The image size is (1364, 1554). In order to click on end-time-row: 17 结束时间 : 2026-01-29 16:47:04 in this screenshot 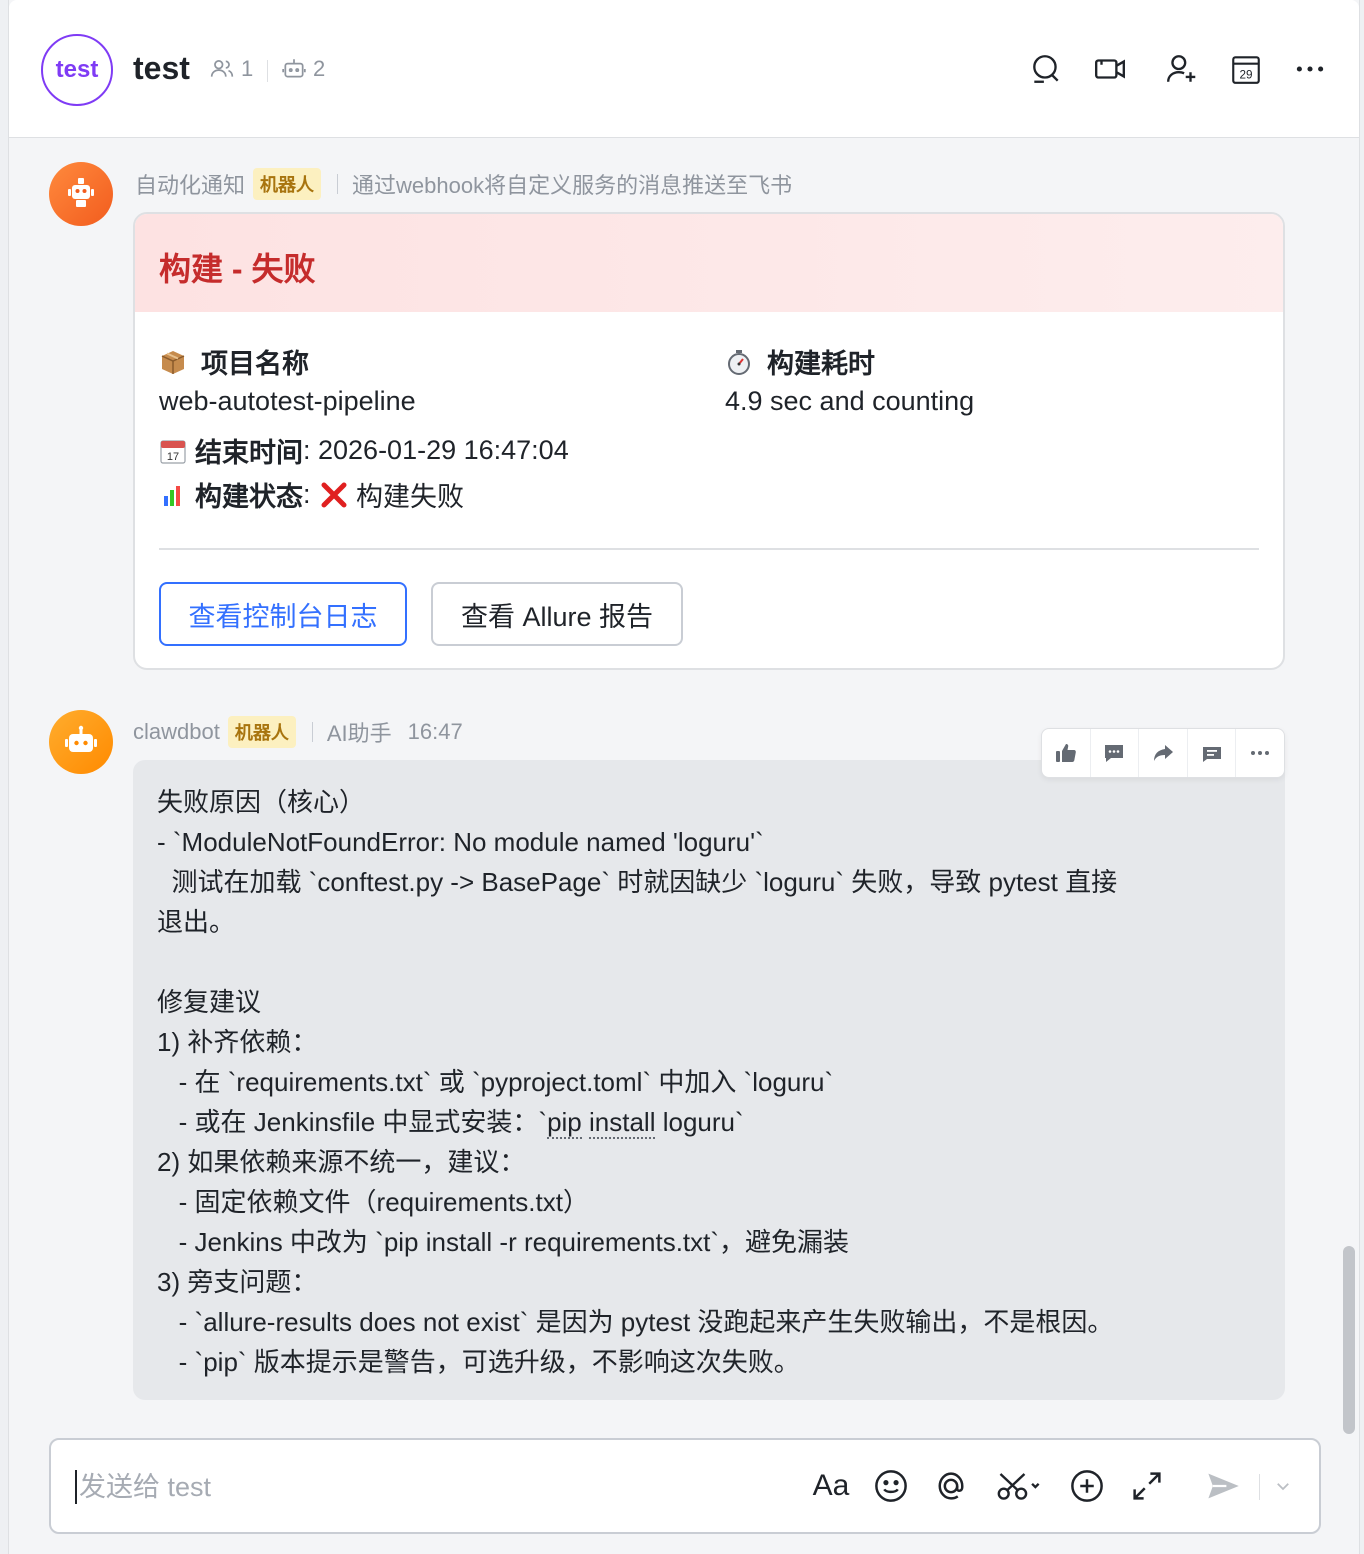, I will do `click(364, 450)`.